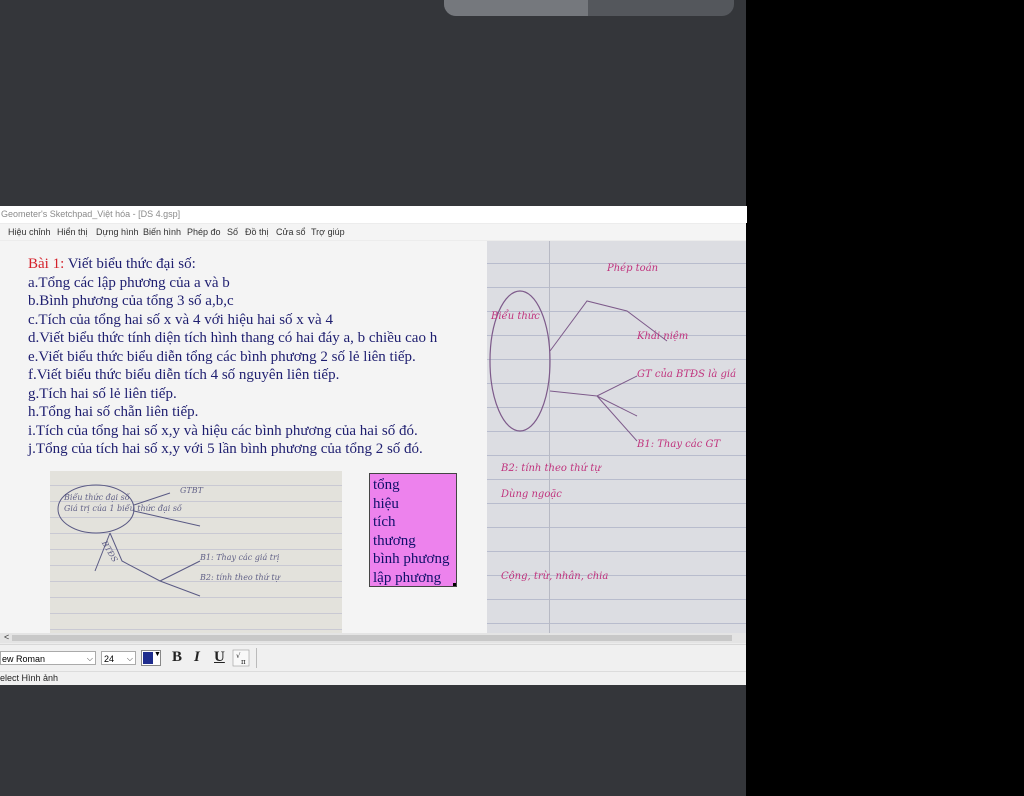 This screenshot has height=796, width=1024. What do you see at coordinates (291, 232) in the screenshot?
I see `menu-window: Cửa sổ` at bounding box center [291, 232].